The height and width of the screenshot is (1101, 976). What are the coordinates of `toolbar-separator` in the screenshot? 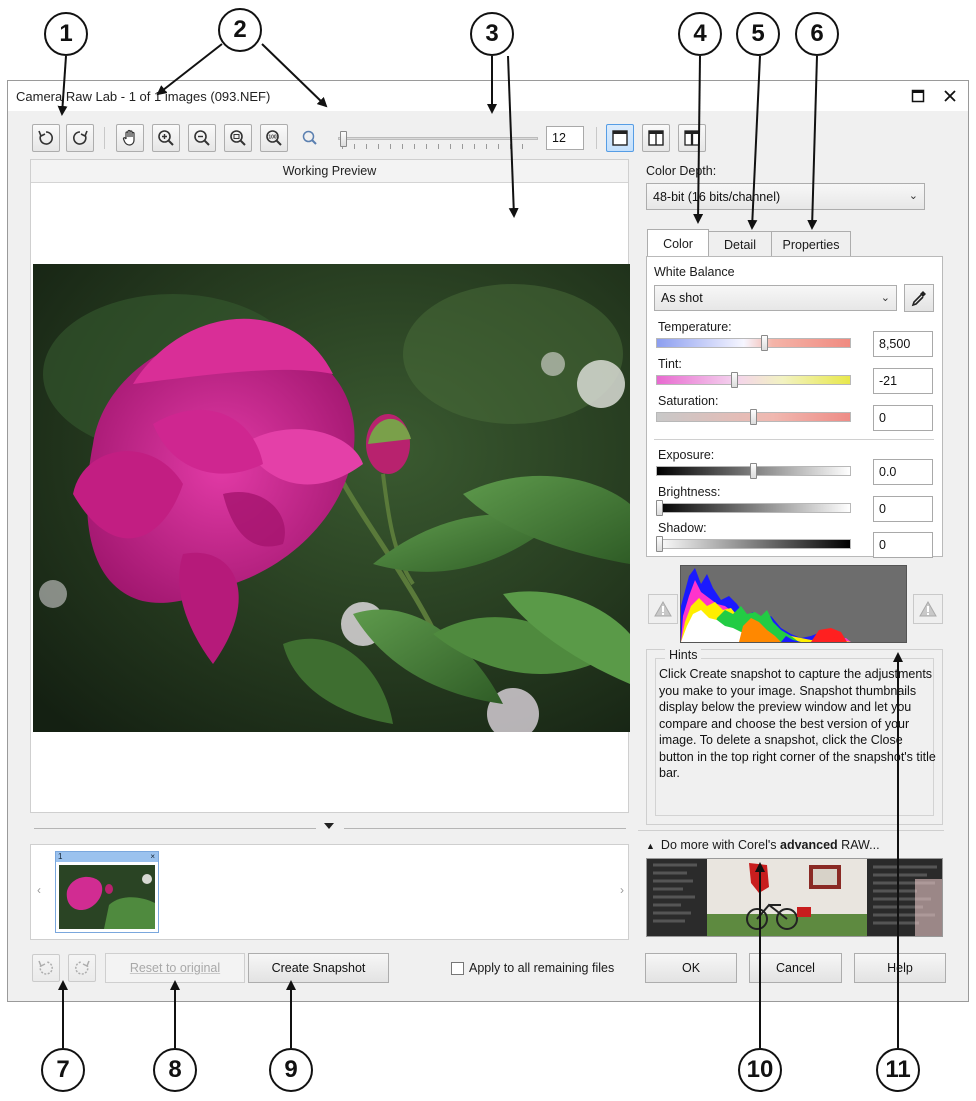 It's located at (596, 138).